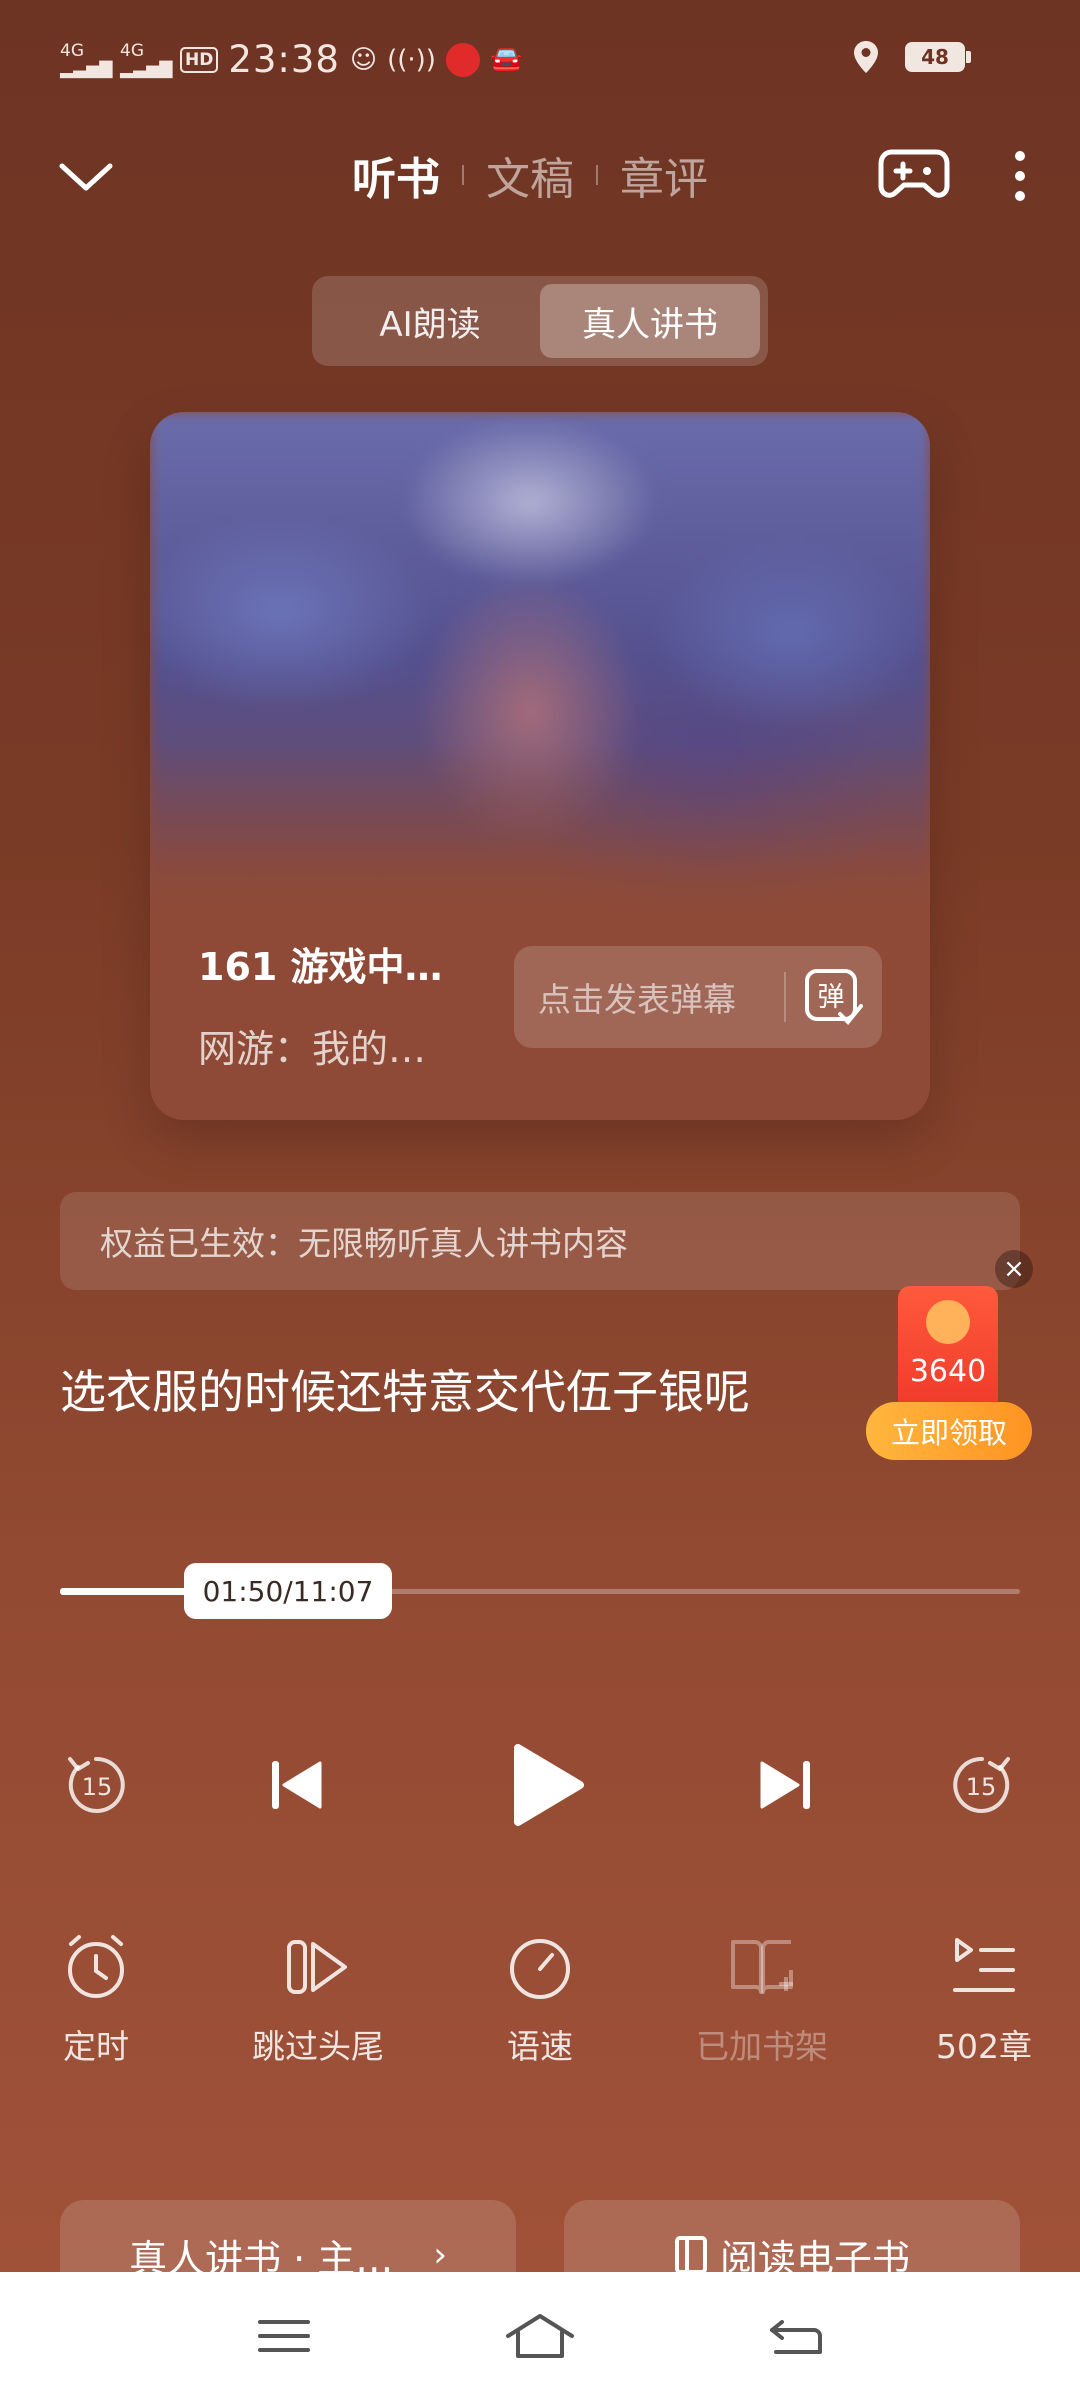 This screenshot has width=1080, height=2400. What do you see at coordinates (914, 174) in the screenshot?
I see `gamepad-icon` at bounding box center [914, 174].